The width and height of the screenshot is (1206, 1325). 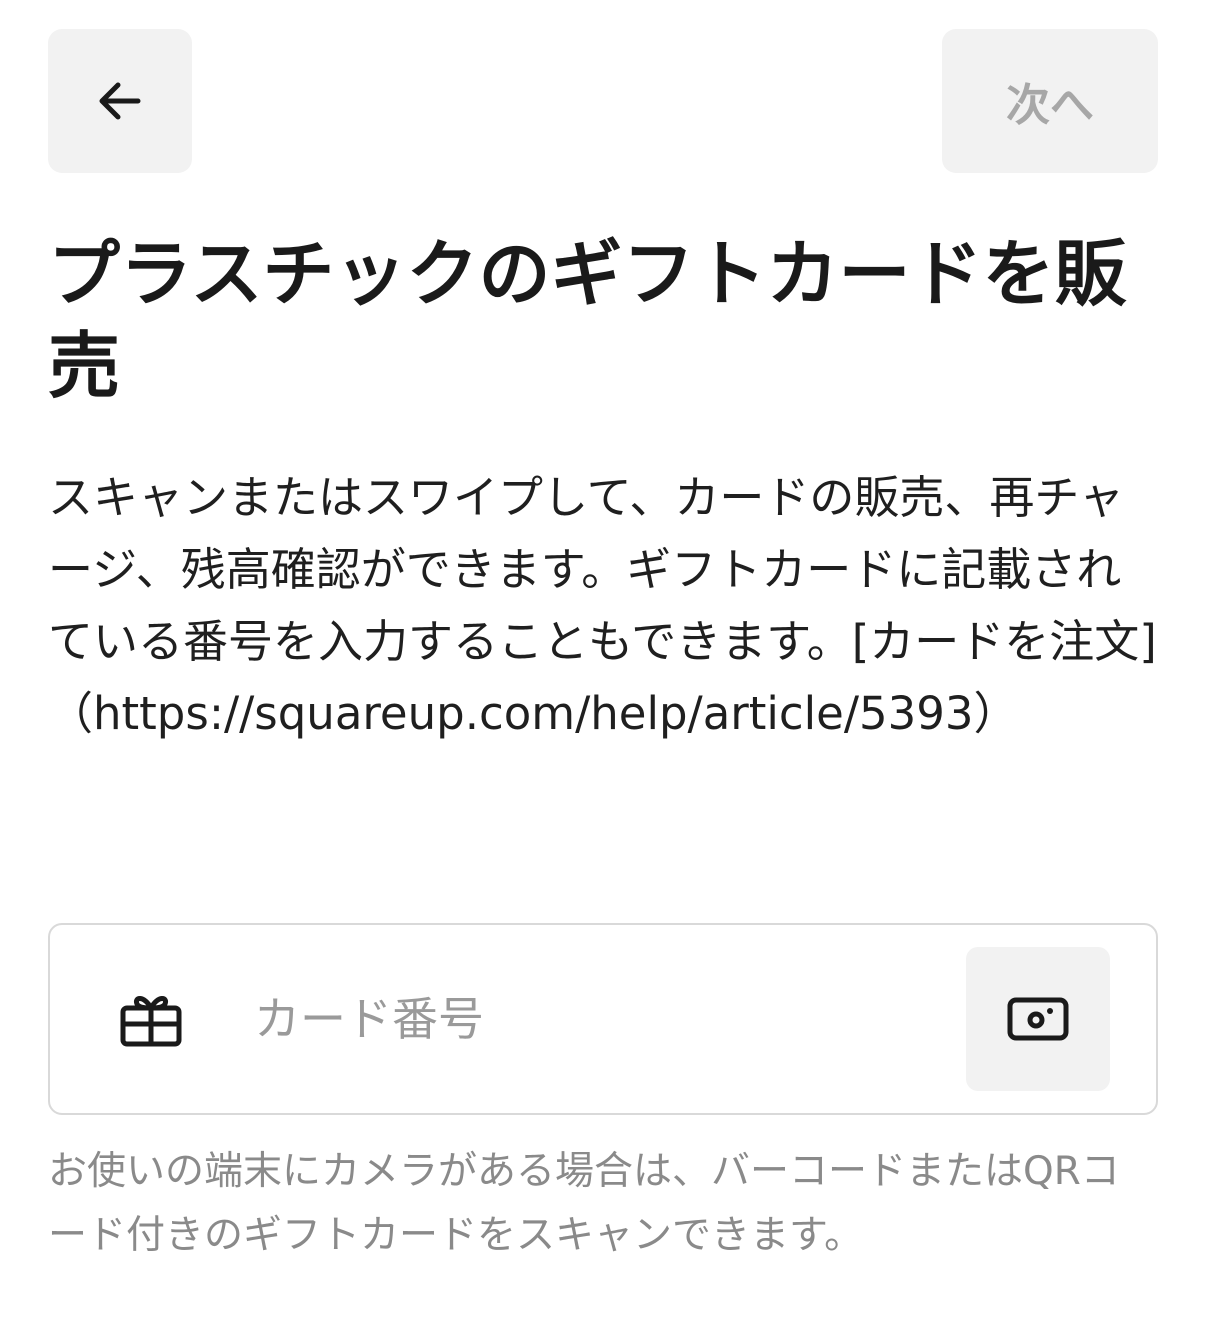 What do you see at coordinates (587, 320) in the screenshot?
I see `page-title: プラスチックのギフトカードを販売` at bounding box center [587, 320].